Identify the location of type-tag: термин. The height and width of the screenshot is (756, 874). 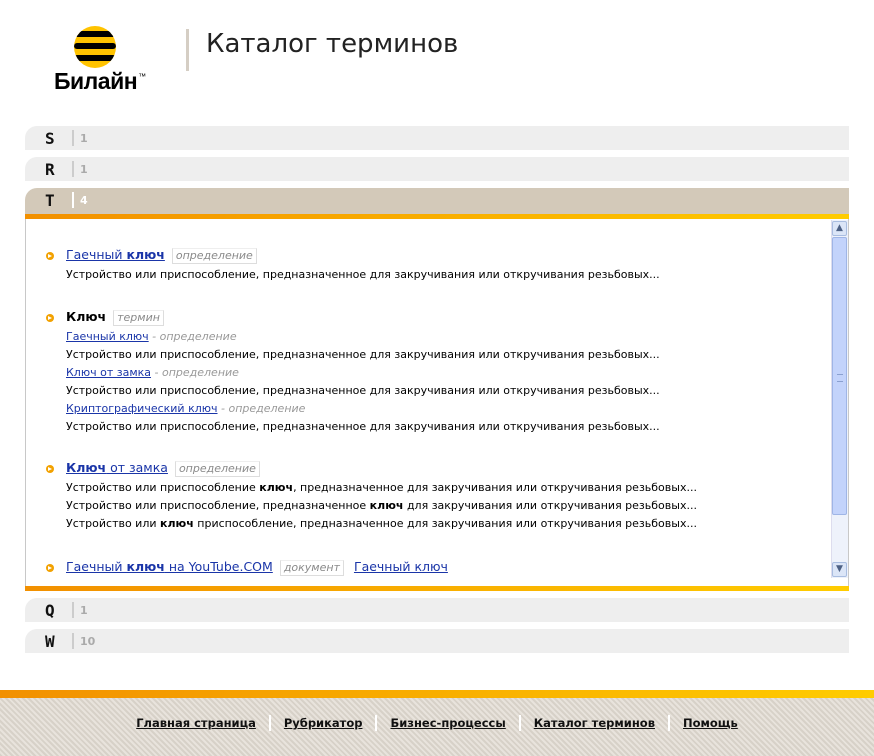
(138, 318).